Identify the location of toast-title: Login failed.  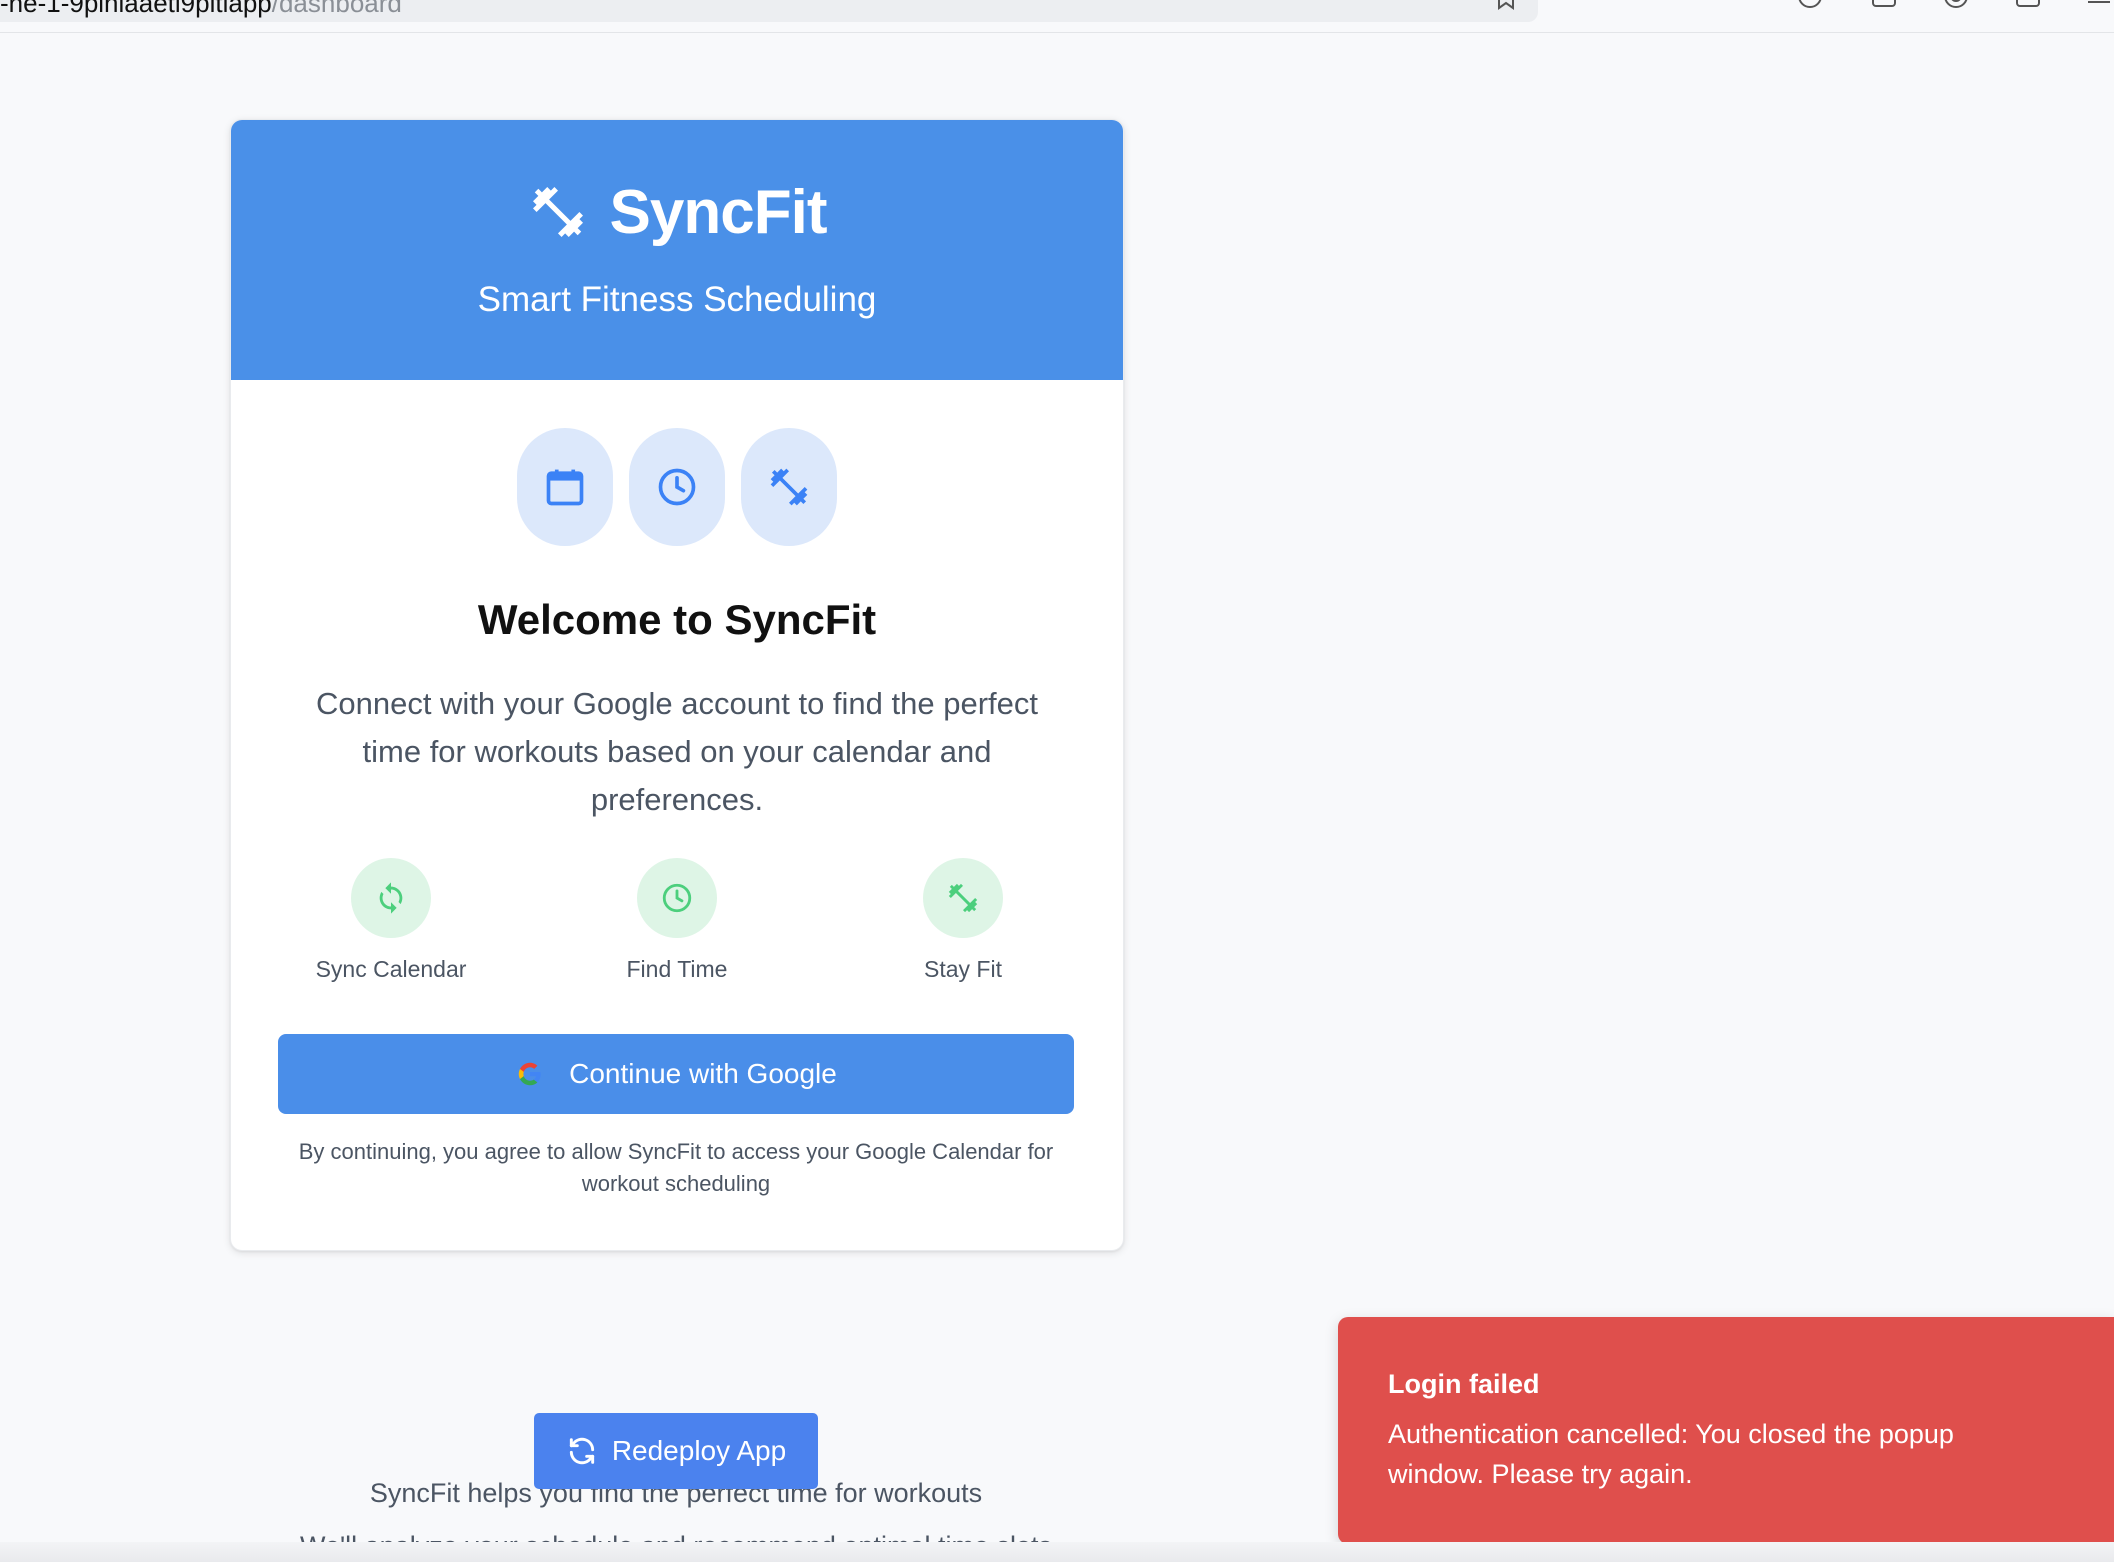
(1464, 1384).